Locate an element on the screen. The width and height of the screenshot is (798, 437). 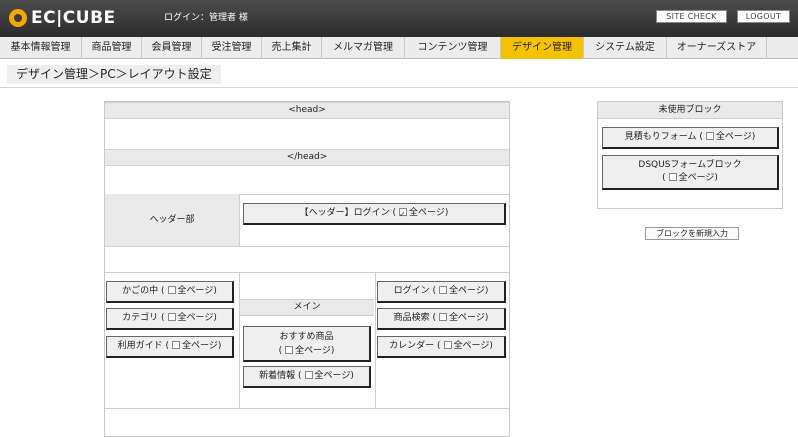
header-login-block: 【ヘッダー】ログイン (全ページ) is located at coordinates (374, 214).